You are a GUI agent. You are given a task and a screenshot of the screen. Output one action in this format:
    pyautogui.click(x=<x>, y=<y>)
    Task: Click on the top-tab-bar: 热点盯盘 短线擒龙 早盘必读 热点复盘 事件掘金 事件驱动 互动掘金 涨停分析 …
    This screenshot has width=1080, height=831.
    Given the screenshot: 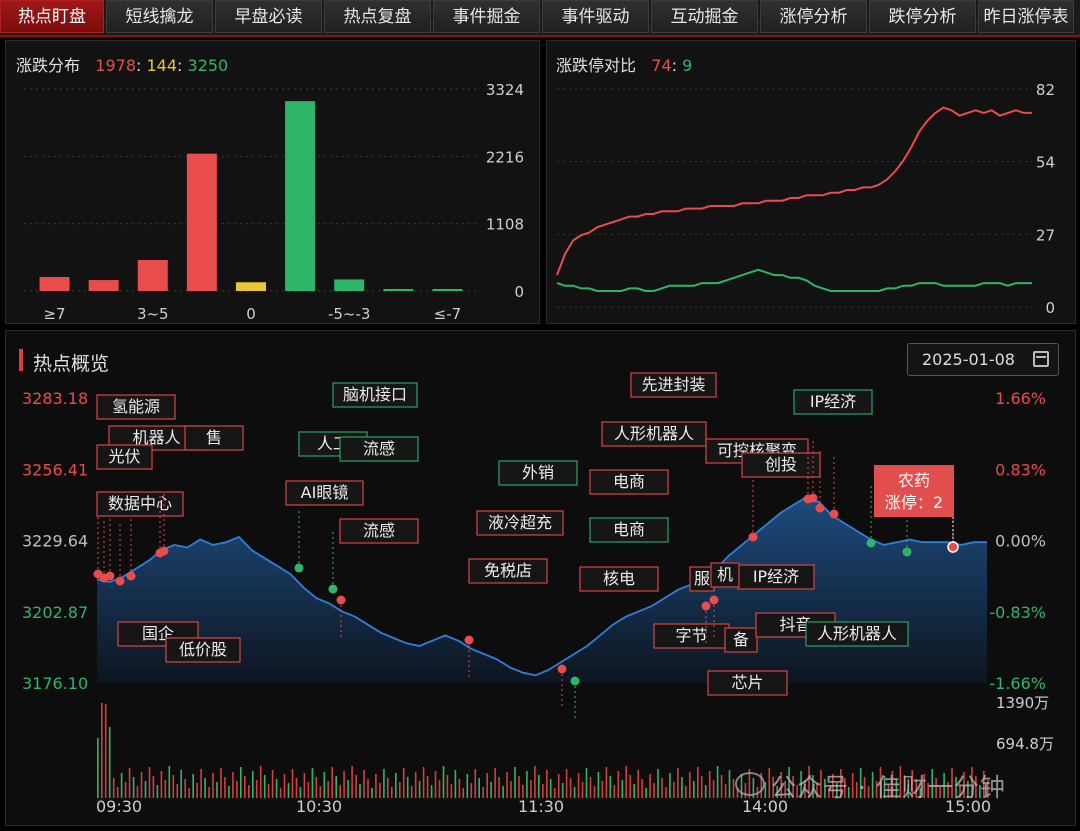 What is the action you would take?
    pyautogui.click(x=540, y=18)
    